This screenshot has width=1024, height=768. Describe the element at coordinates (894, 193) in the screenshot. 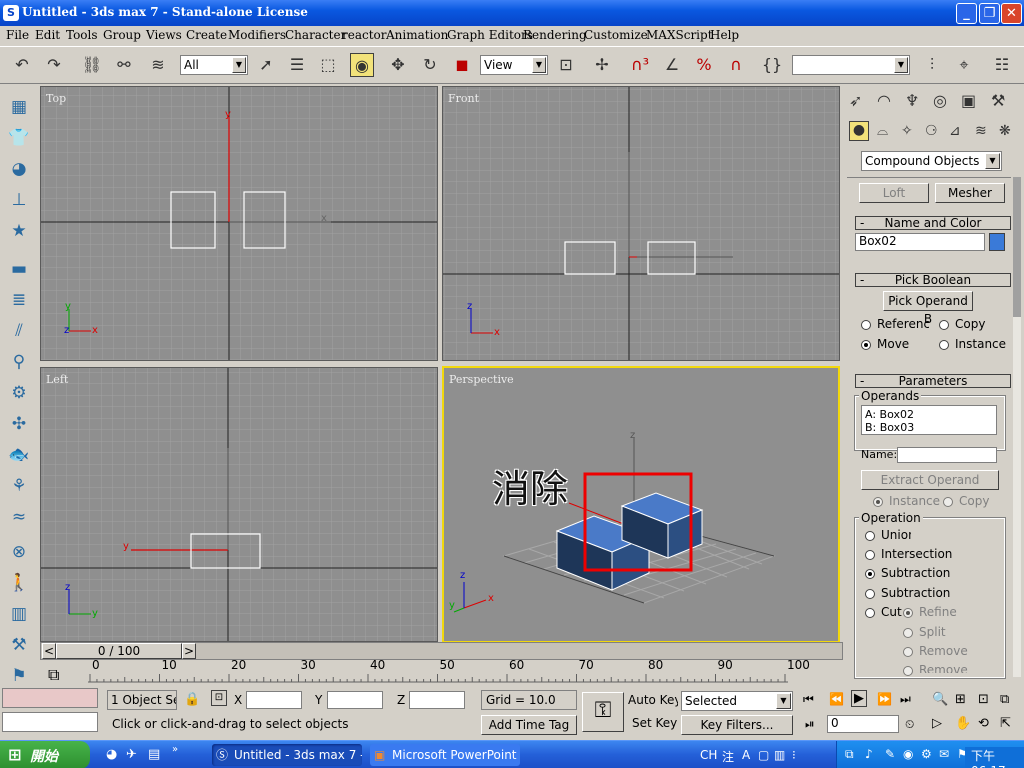

I see `loft-button: Loft` at that location.